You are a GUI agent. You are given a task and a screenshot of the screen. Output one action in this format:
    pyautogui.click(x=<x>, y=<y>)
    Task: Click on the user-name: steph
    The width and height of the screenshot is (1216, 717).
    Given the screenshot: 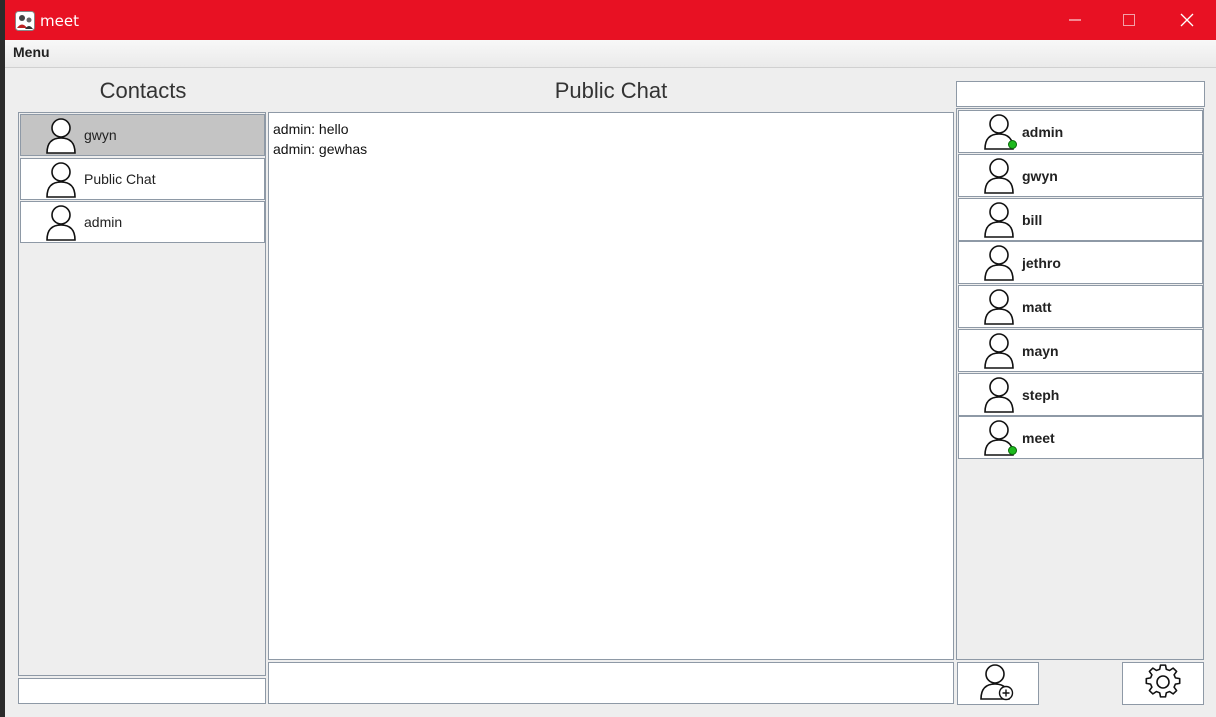 What is the action you would take?
    pyautogui.click(x=1041, y=395)
    